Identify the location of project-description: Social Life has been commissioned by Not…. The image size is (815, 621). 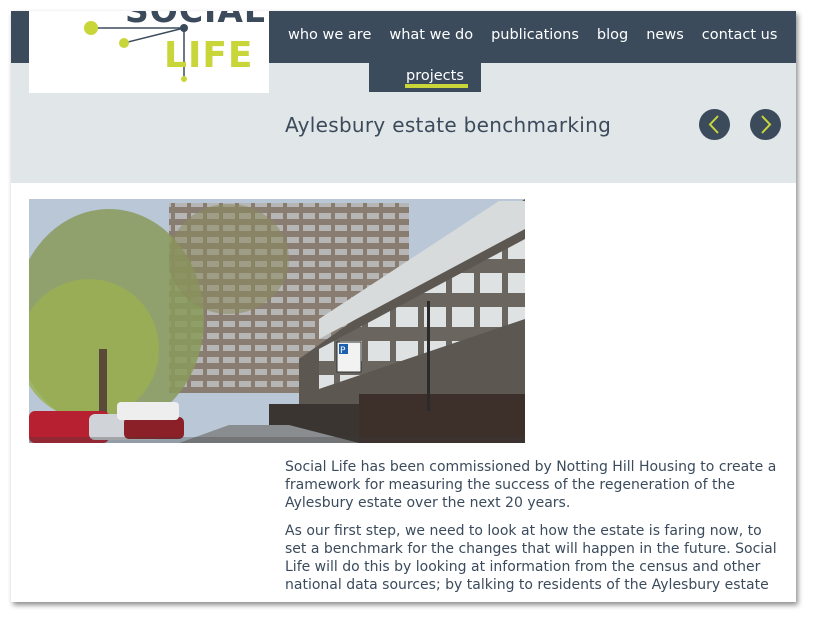
(535, 530).